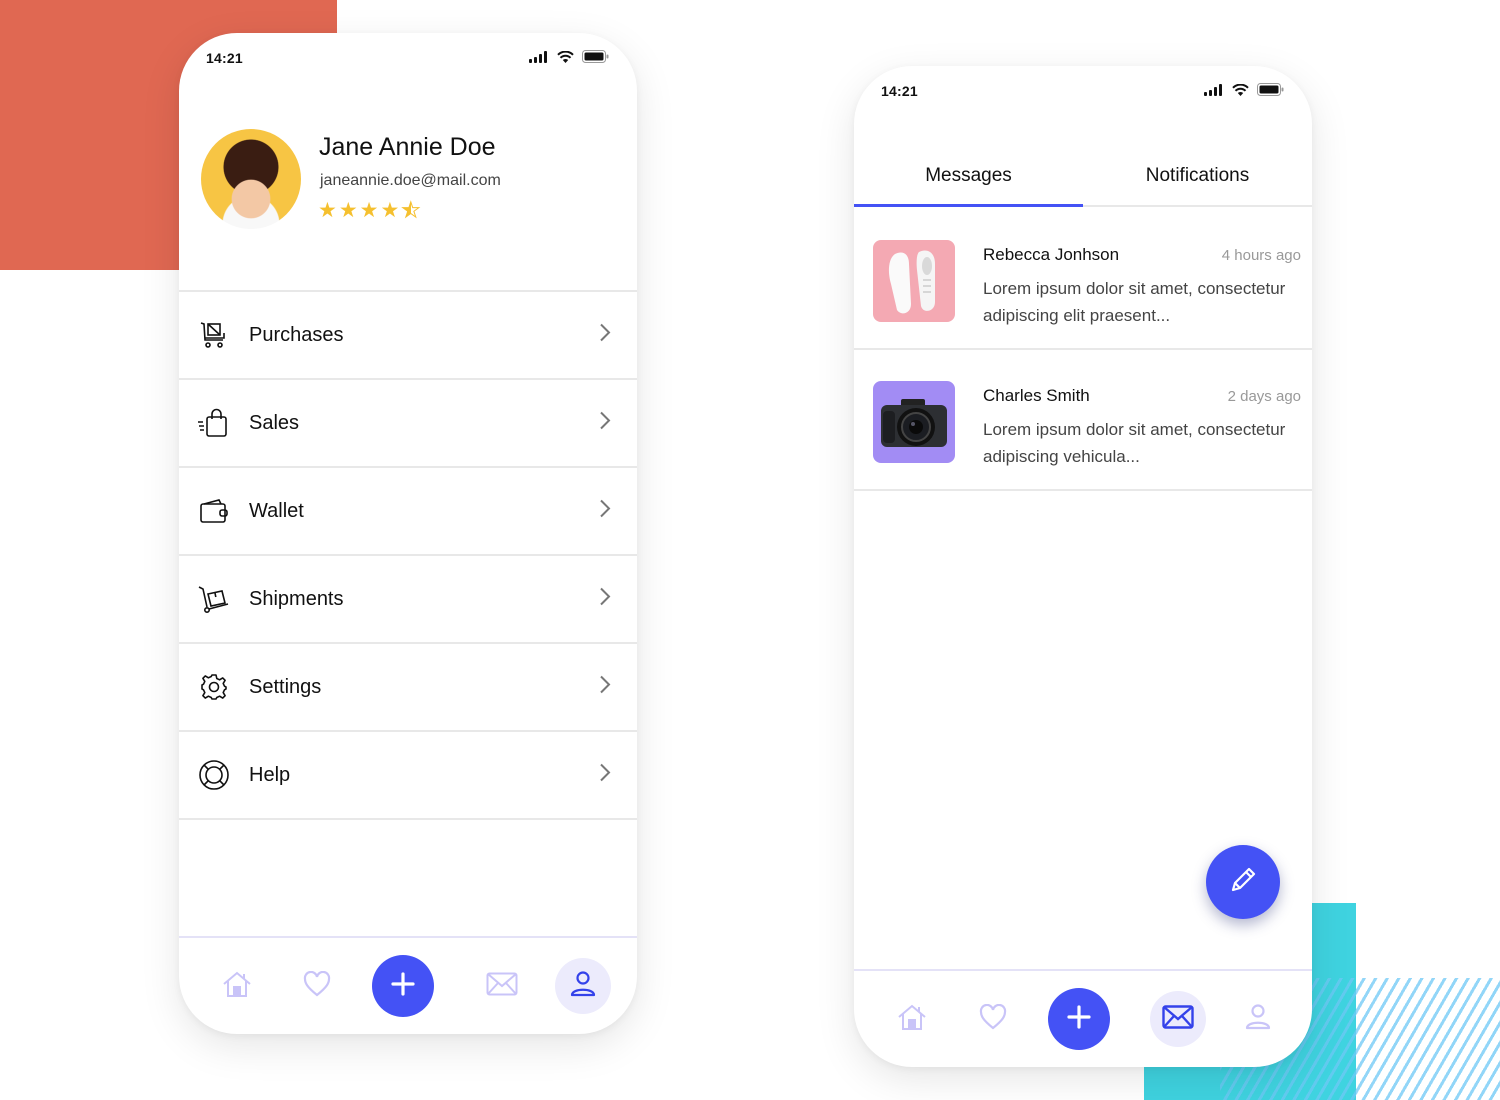  Describe the element at coordinates (285, 686) in the screenshot. I see `menu-label: Settings` at that location.